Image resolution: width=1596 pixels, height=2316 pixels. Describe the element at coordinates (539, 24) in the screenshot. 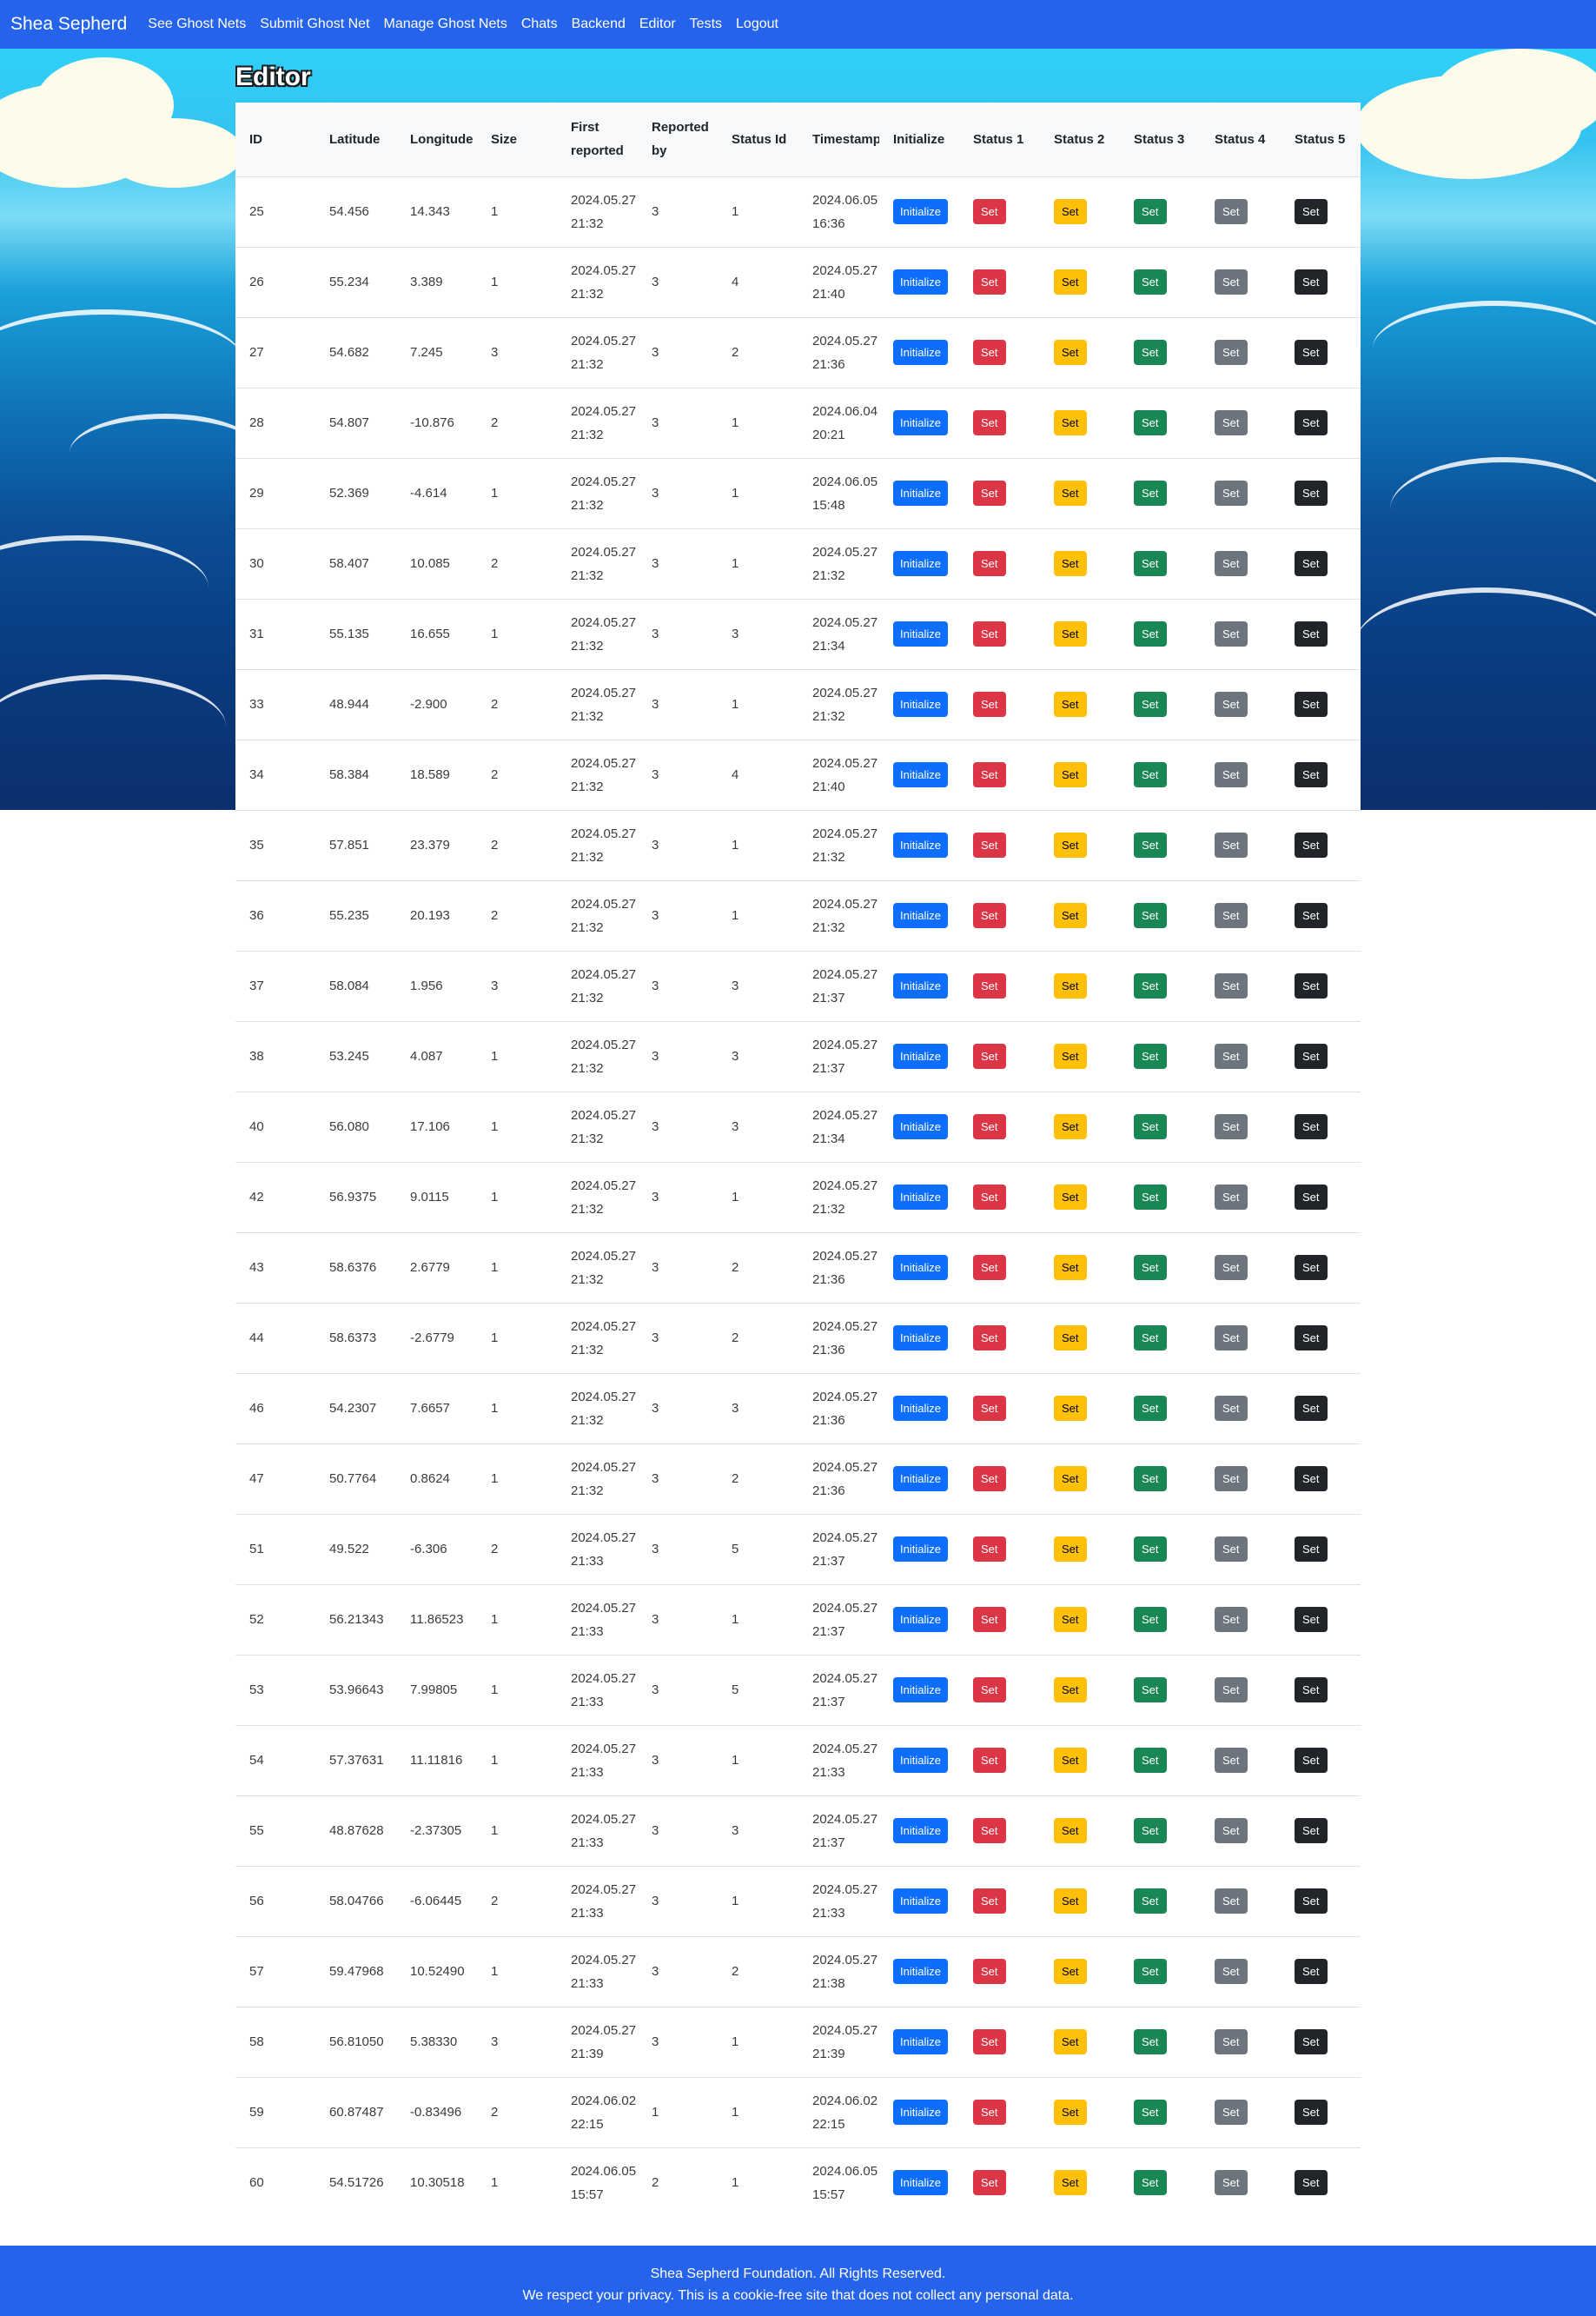

I see `nav-link-chats: Chats` at that location.